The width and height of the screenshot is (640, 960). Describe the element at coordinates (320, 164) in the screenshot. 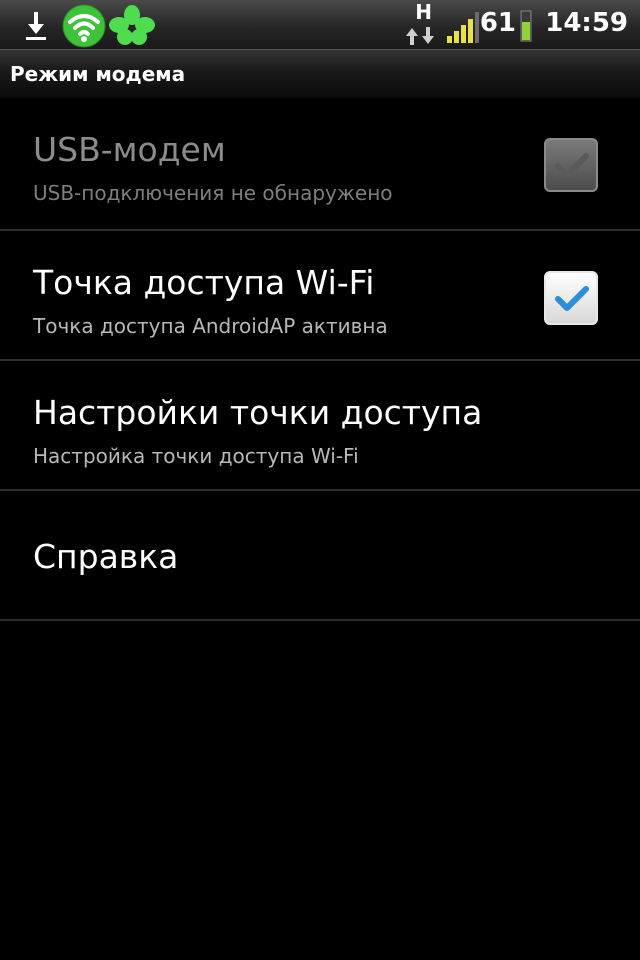

I see `pref-usb-tethering: USB-модем USB-подключения не обнаружено` at that location.